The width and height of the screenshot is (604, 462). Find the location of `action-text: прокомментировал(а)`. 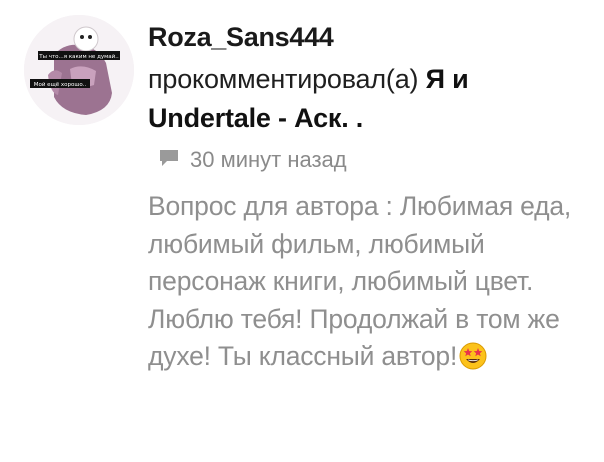

action-text: прокомментировал(а) is located at coordinates (283, 79).